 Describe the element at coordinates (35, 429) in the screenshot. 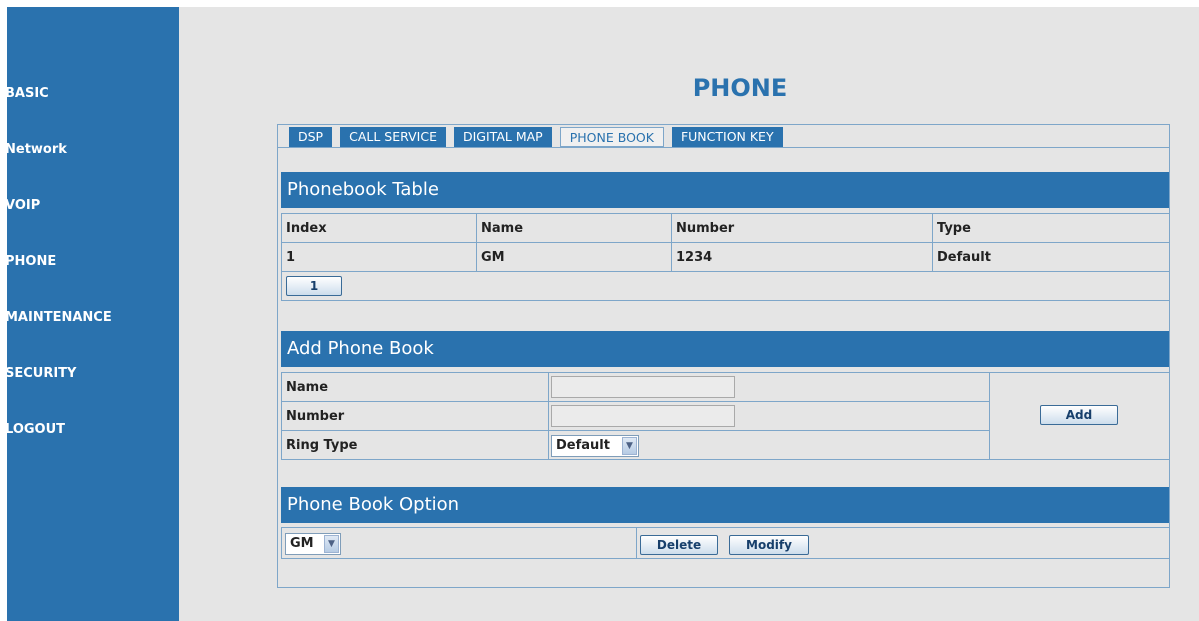

I see `sidebar-item-logout: LOGOUT` at that location.